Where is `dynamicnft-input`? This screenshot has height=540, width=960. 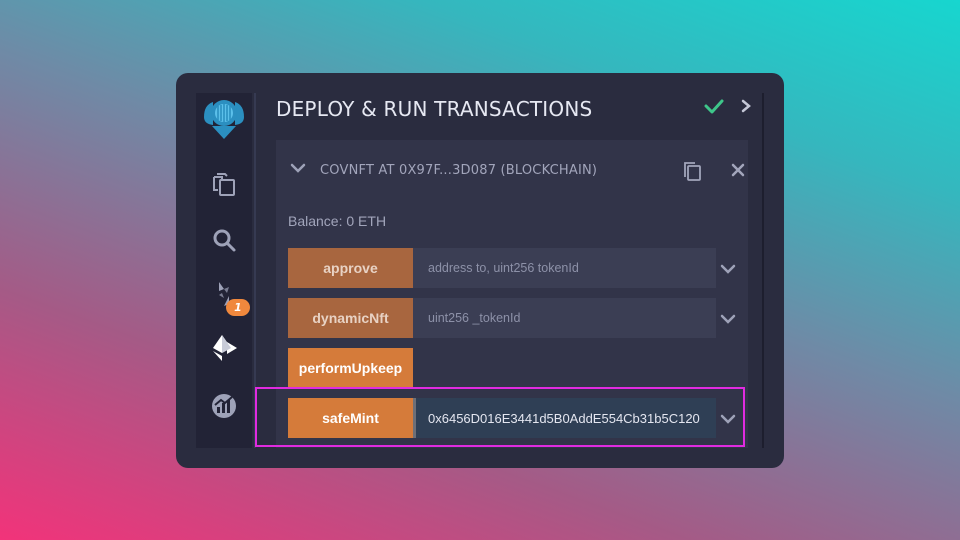 dynamicnft-input is located at coordinates (564, 318).